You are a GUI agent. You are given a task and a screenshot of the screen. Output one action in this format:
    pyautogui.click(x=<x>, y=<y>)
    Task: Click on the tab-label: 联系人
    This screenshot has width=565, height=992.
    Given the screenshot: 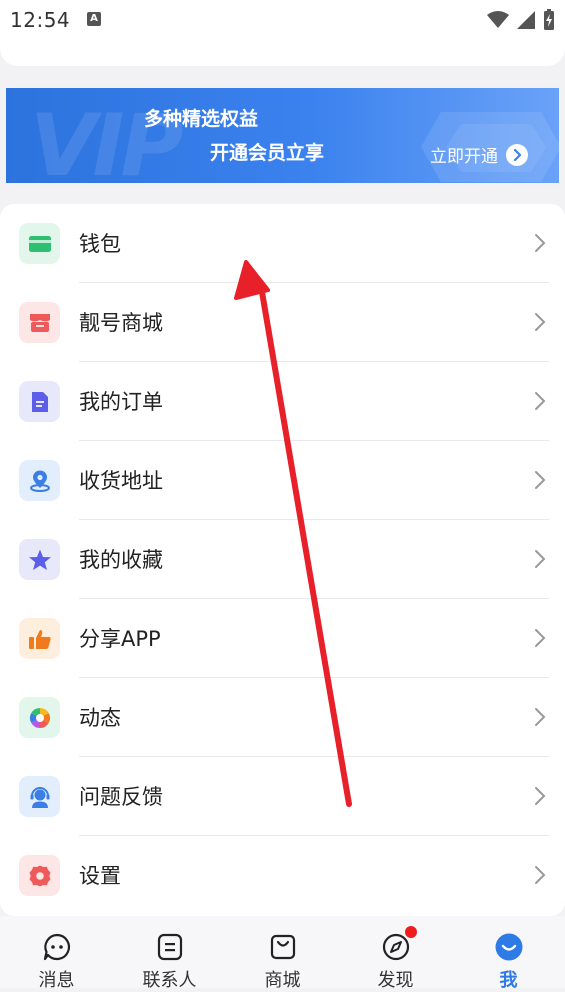 What is the action you would take?
    pyautogui.click(x=169, y=980)
    